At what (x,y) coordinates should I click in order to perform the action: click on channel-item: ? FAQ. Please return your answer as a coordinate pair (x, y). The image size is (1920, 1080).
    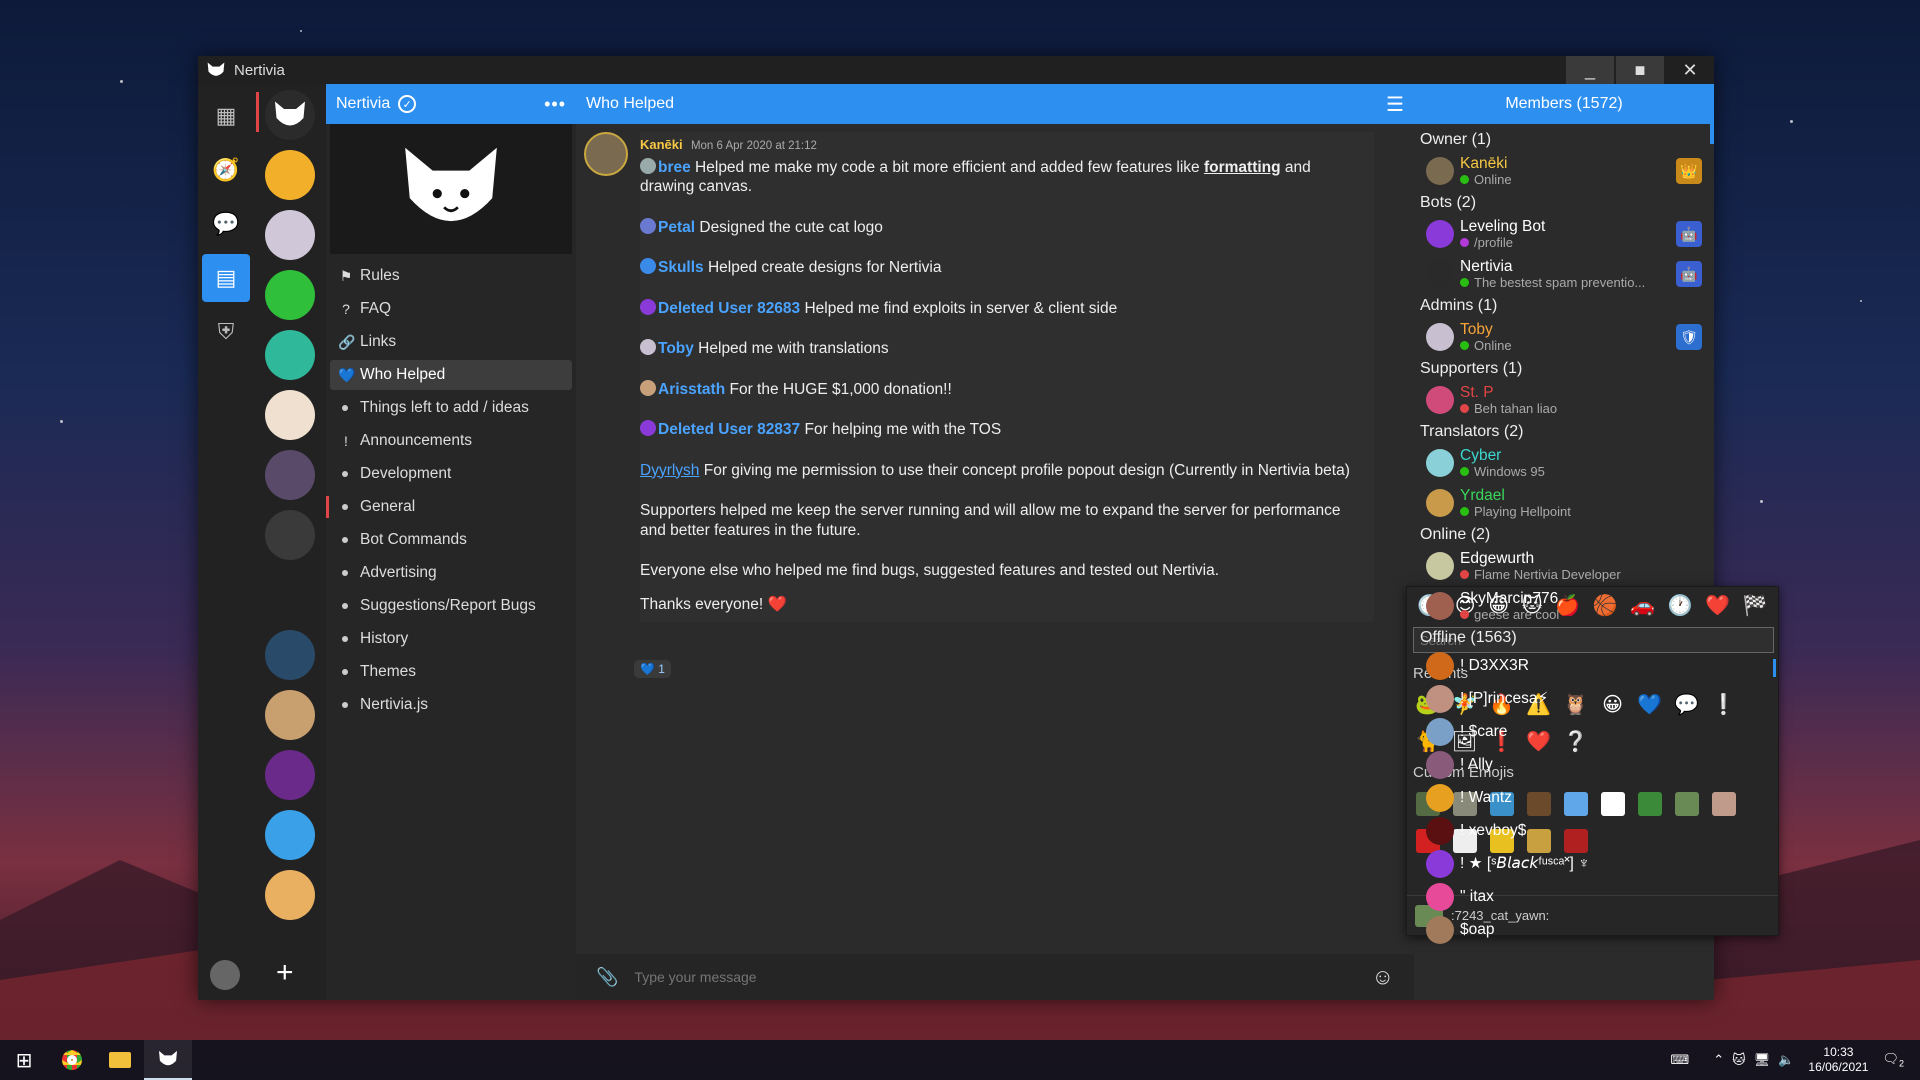
    Looking at the image, I should click on (451, 309).